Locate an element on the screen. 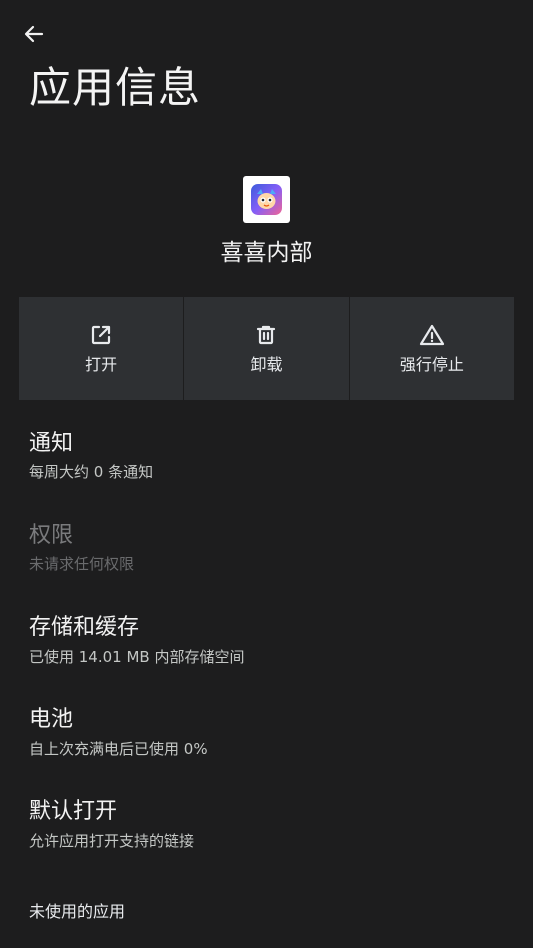  back-button is located at coordinates (34, 34).